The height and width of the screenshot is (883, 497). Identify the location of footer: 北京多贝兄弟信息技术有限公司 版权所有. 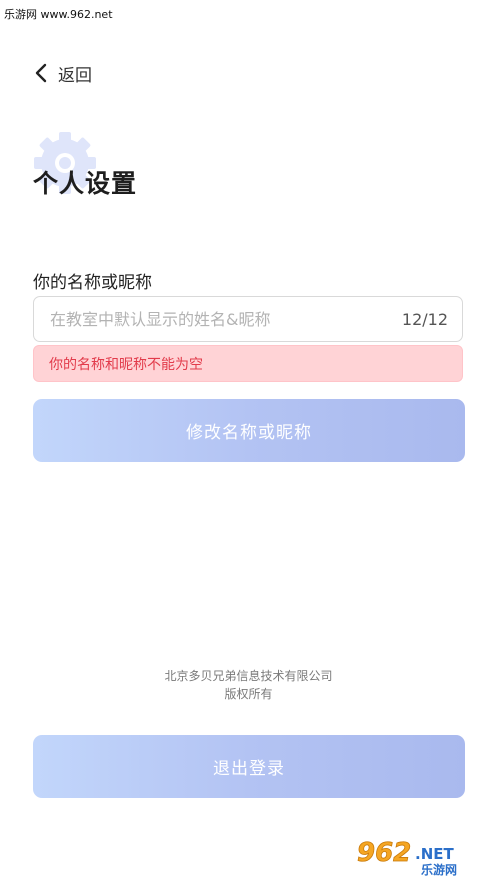
(248, 685).